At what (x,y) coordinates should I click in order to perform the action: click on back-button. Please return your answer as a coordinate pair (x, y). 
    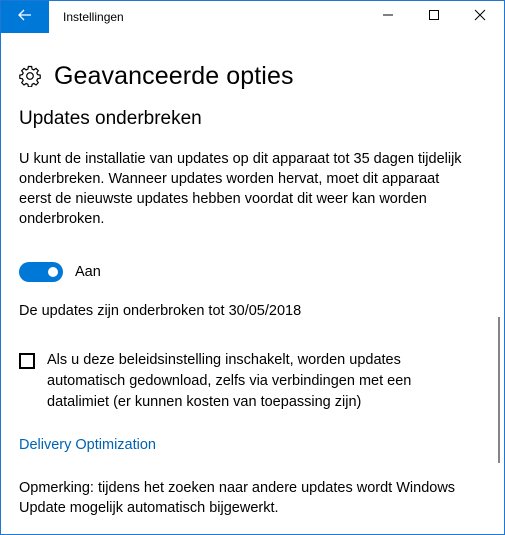
    Looking at the image, I should click on (25, 17).